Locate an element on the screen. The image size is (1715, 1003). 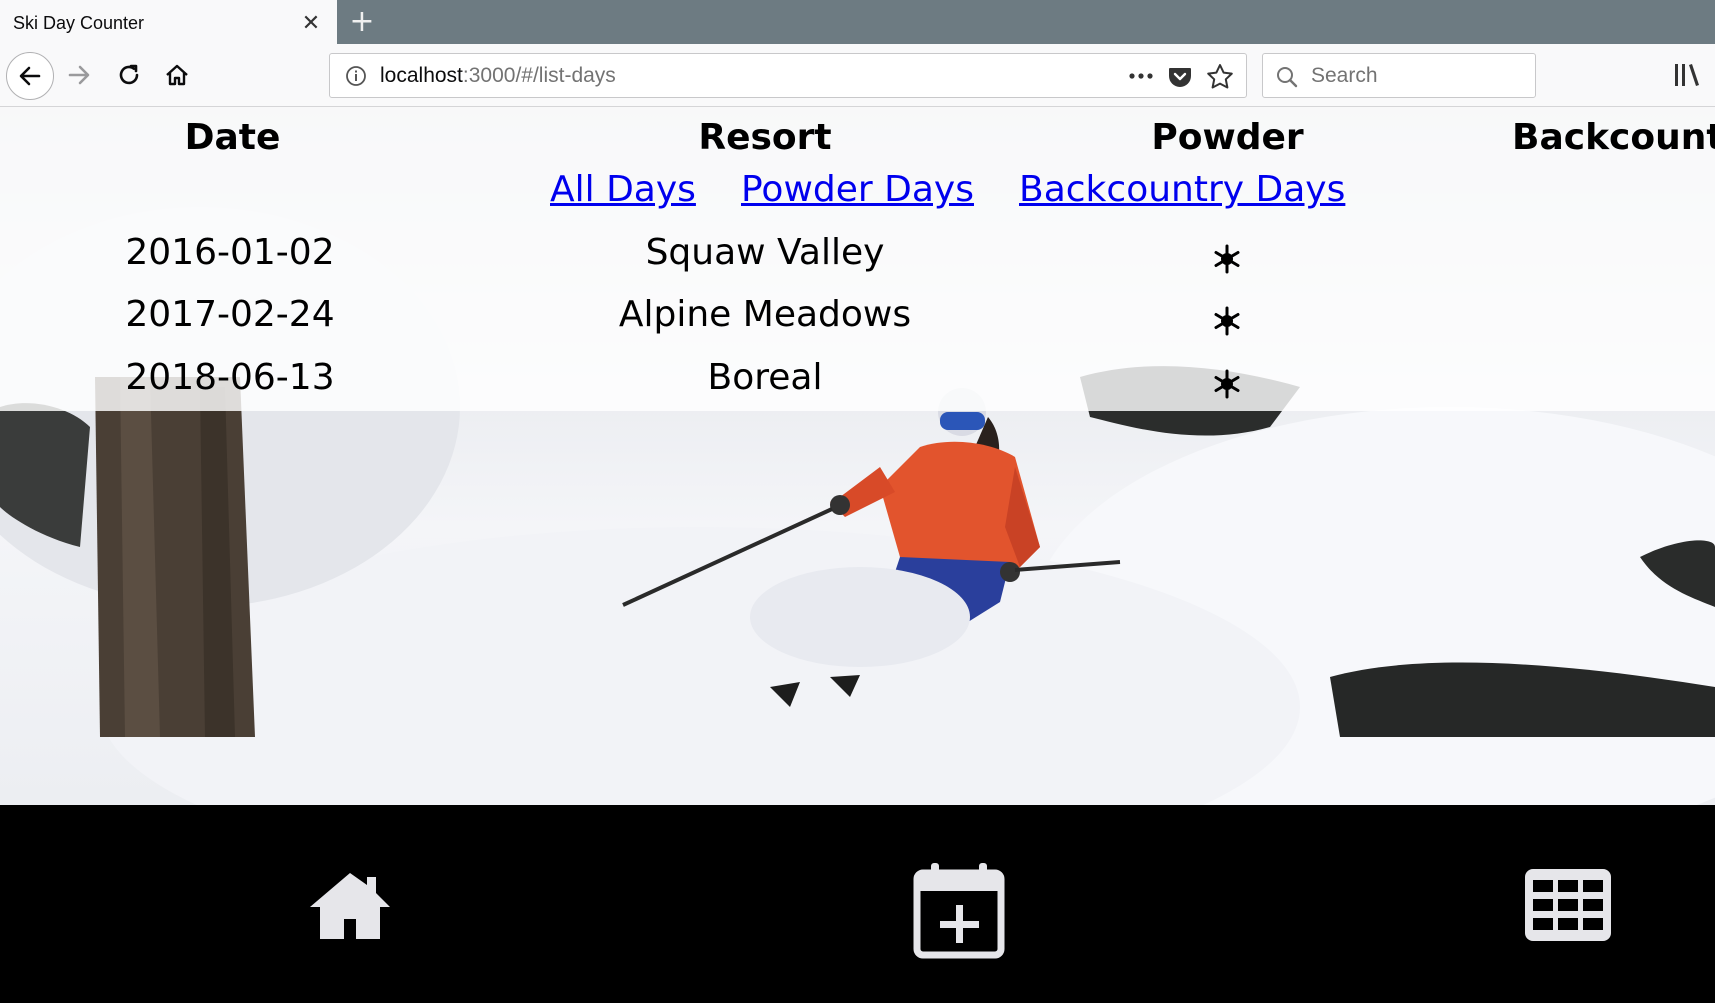
reload-button is located at coordinates (129, 75).